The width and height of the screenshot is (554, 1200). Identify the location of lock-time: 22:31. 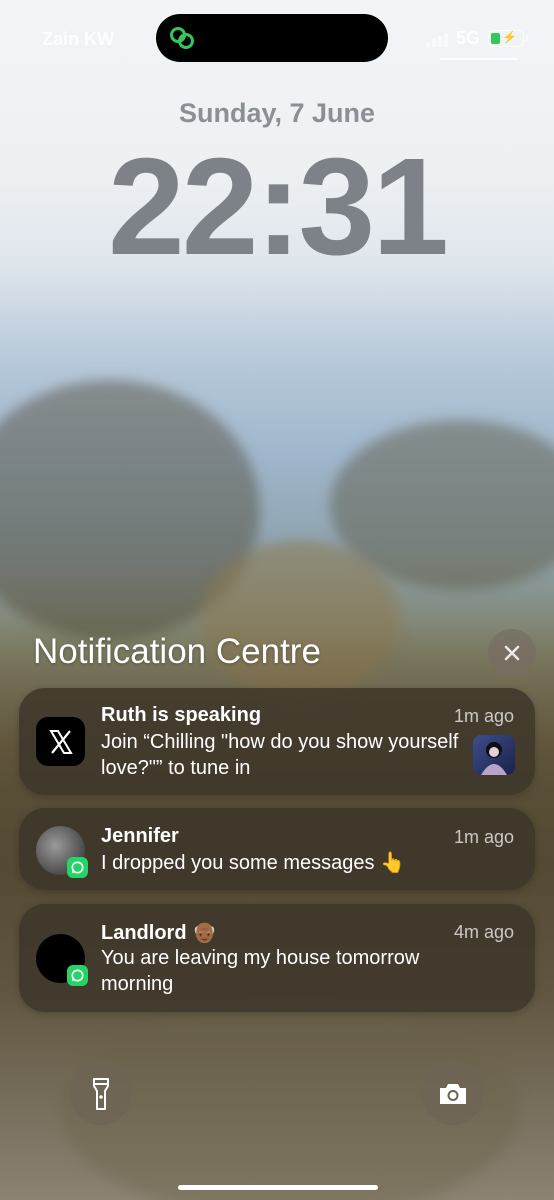
(278, 207).